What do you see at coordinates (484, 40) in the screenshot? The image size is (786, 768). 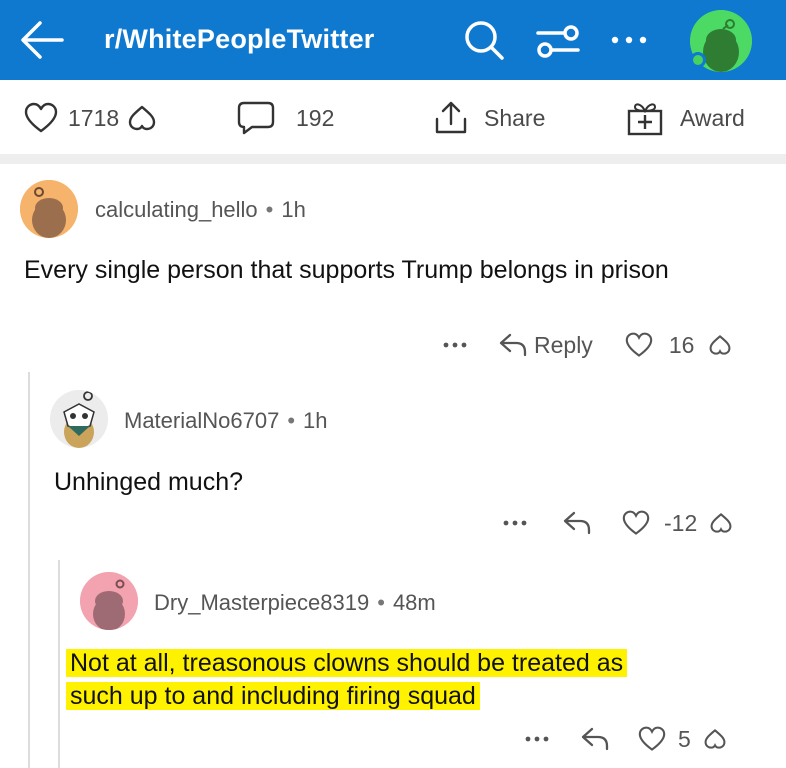 I see `search-icon` at bounding box center [484, 40].